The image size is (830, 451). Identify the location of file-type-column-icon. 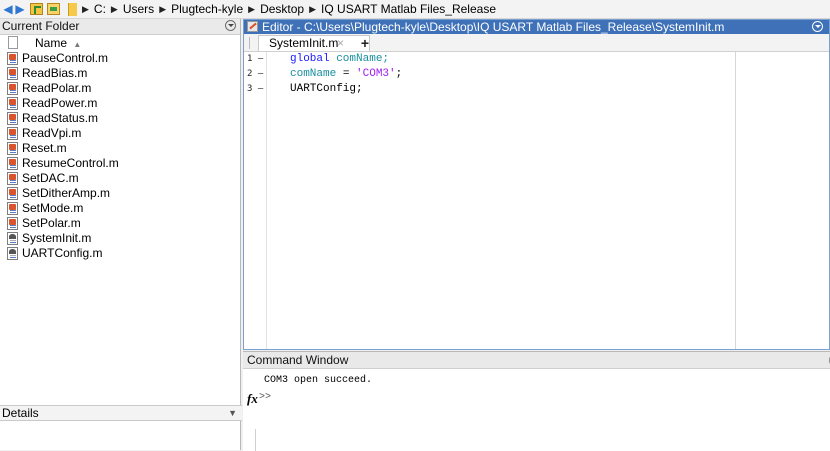
(13, 42).